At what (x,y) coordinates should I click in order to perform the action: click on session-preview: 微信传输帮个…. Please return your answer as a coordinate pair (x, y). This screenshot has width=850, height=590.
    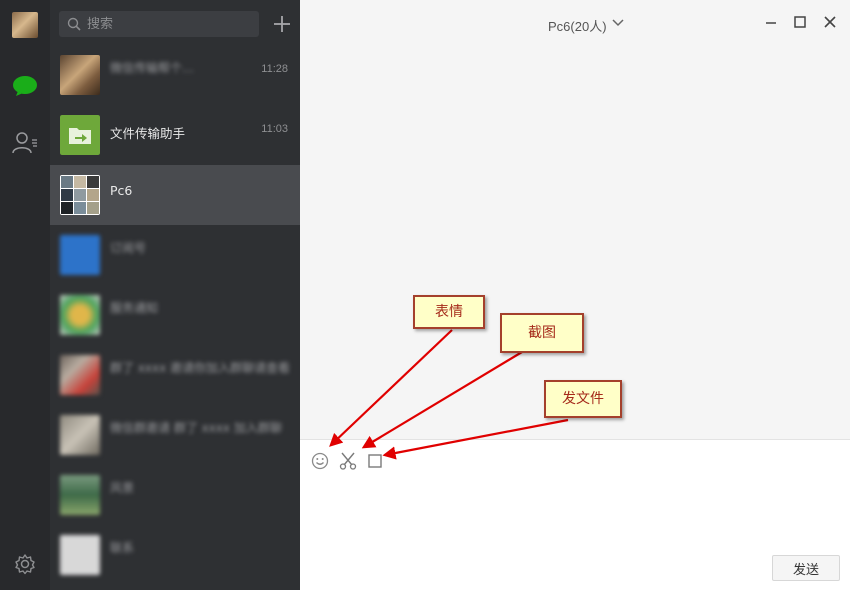
    Looking at the image, I should click on (152, 68).